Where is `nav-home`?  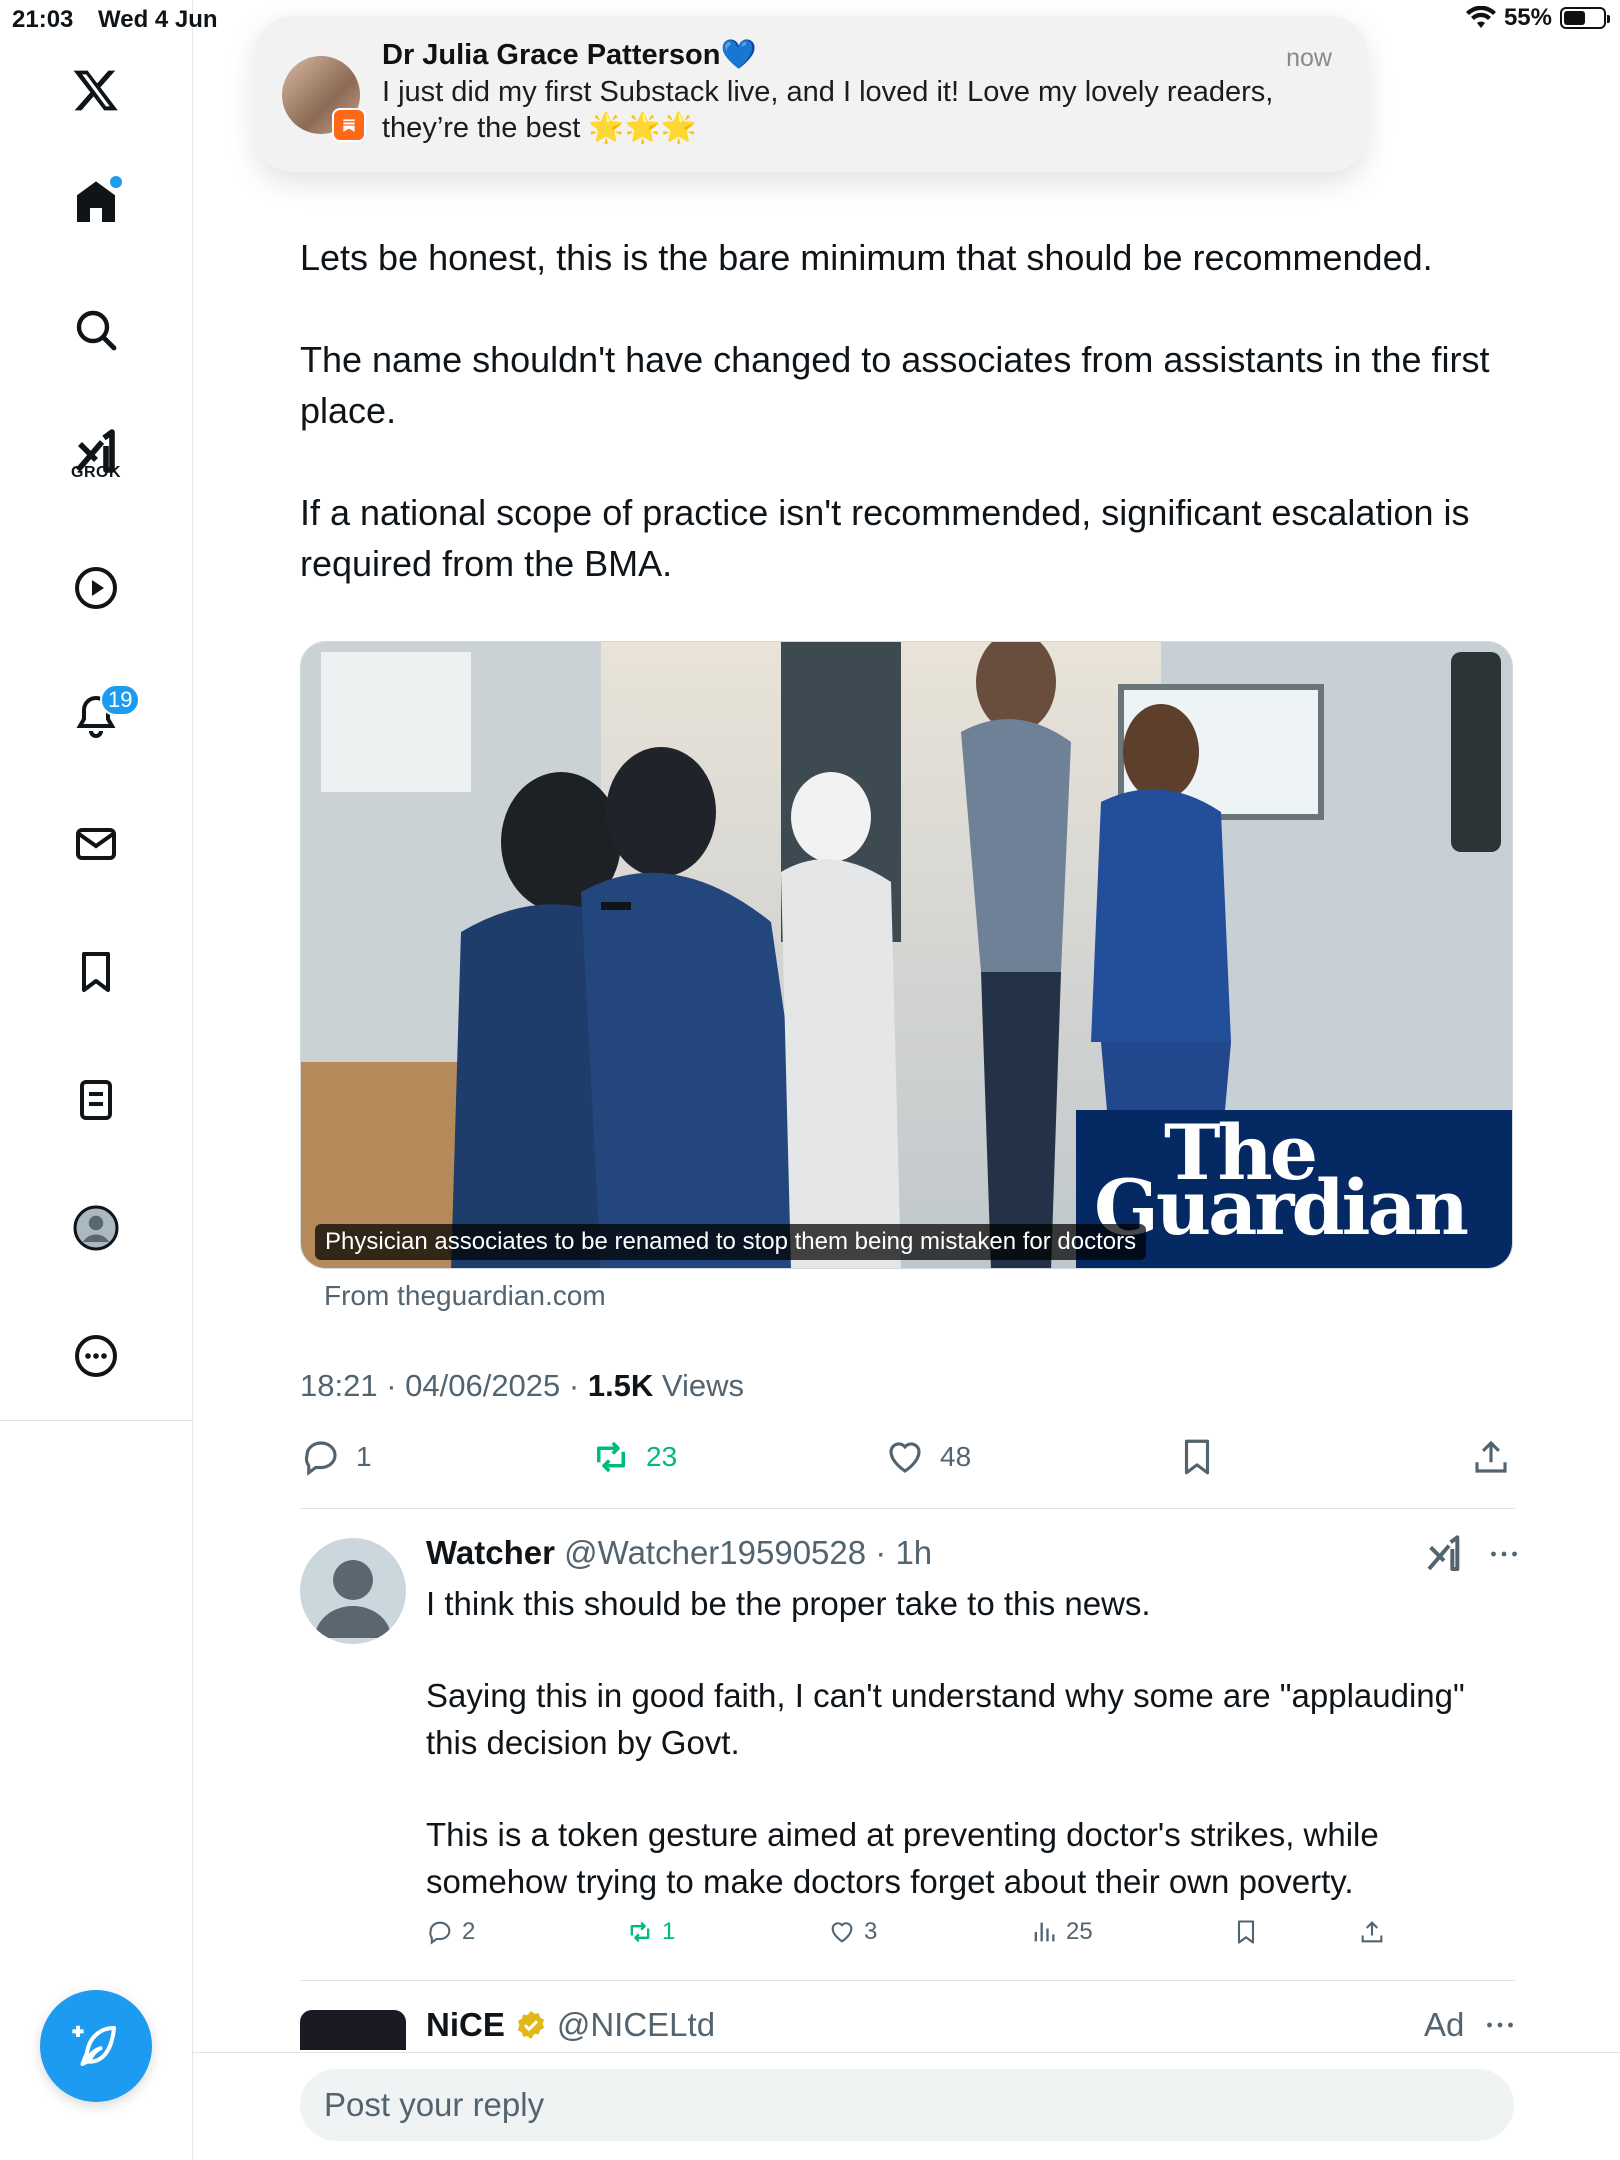
nav-home is located at coordinates (96, 202).